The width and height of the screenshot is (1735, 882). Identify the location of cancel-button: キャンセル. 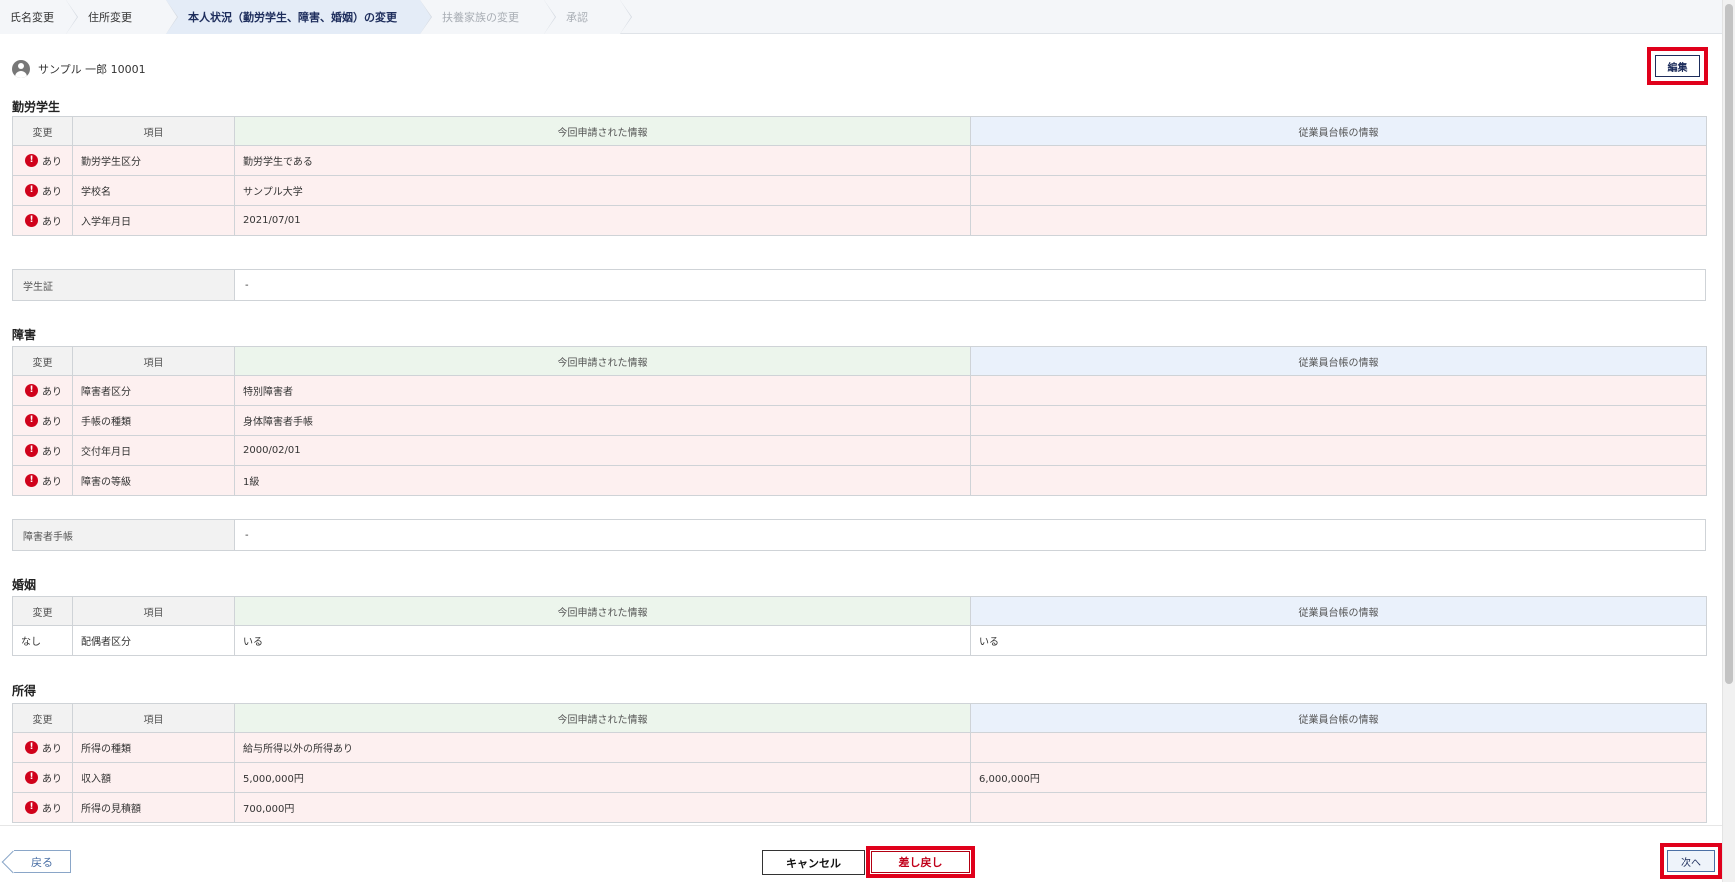
(813, 862).